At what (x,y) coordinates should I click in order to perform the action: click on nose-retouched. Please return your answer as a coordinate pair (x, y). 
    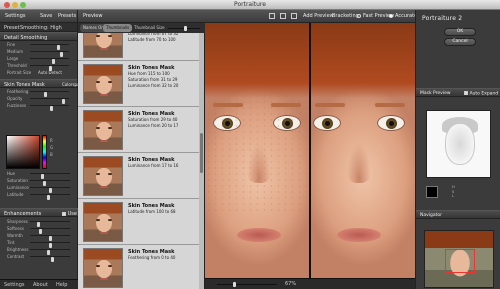
    Looking at the image, I should click on (359, 163).